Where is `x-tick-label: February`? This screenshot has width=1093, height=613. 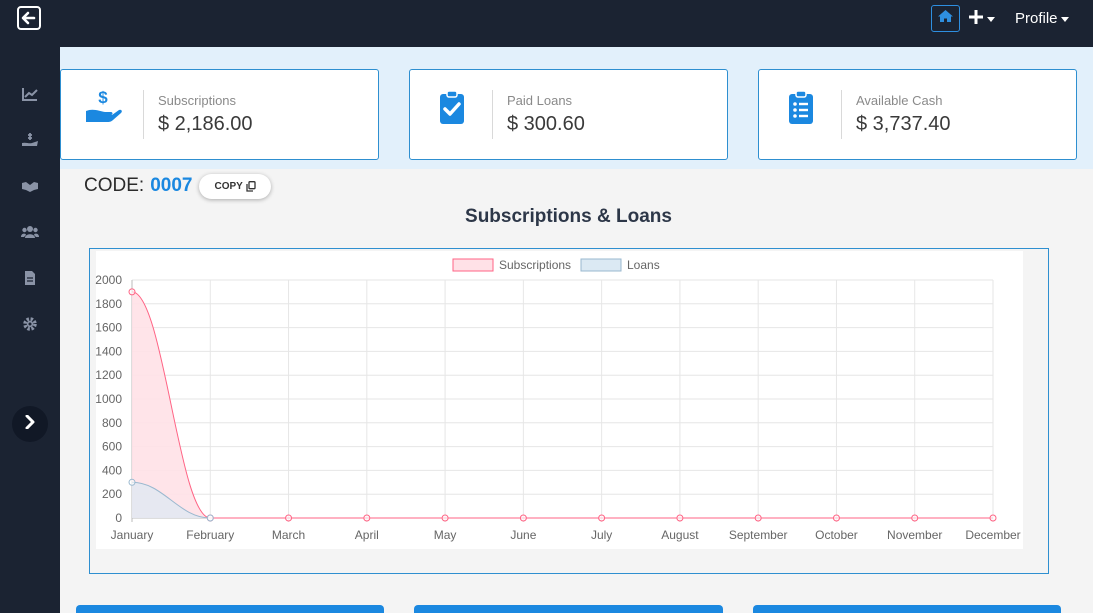 x-tick-label: February is located at coordinates (210, 535).